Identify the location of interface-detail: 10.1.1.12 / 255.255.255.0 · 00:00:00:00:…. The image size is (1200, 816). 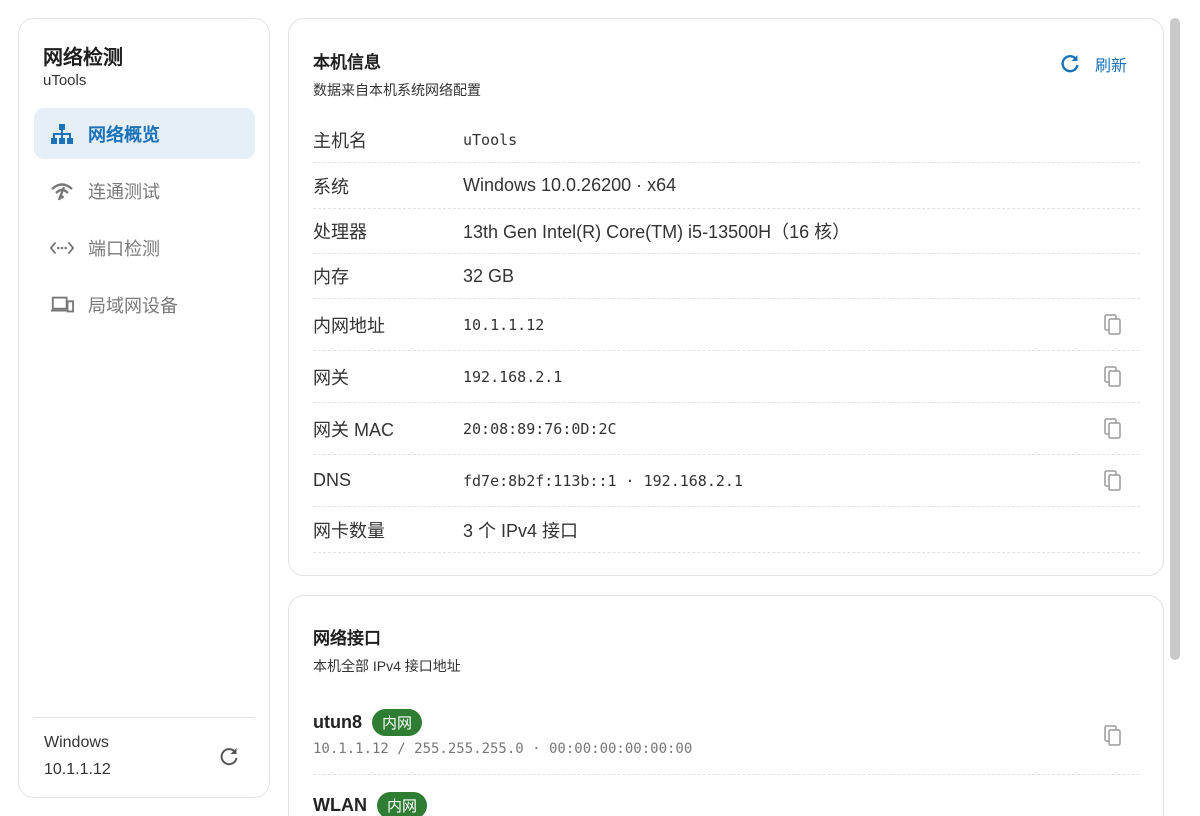
(503, 749).